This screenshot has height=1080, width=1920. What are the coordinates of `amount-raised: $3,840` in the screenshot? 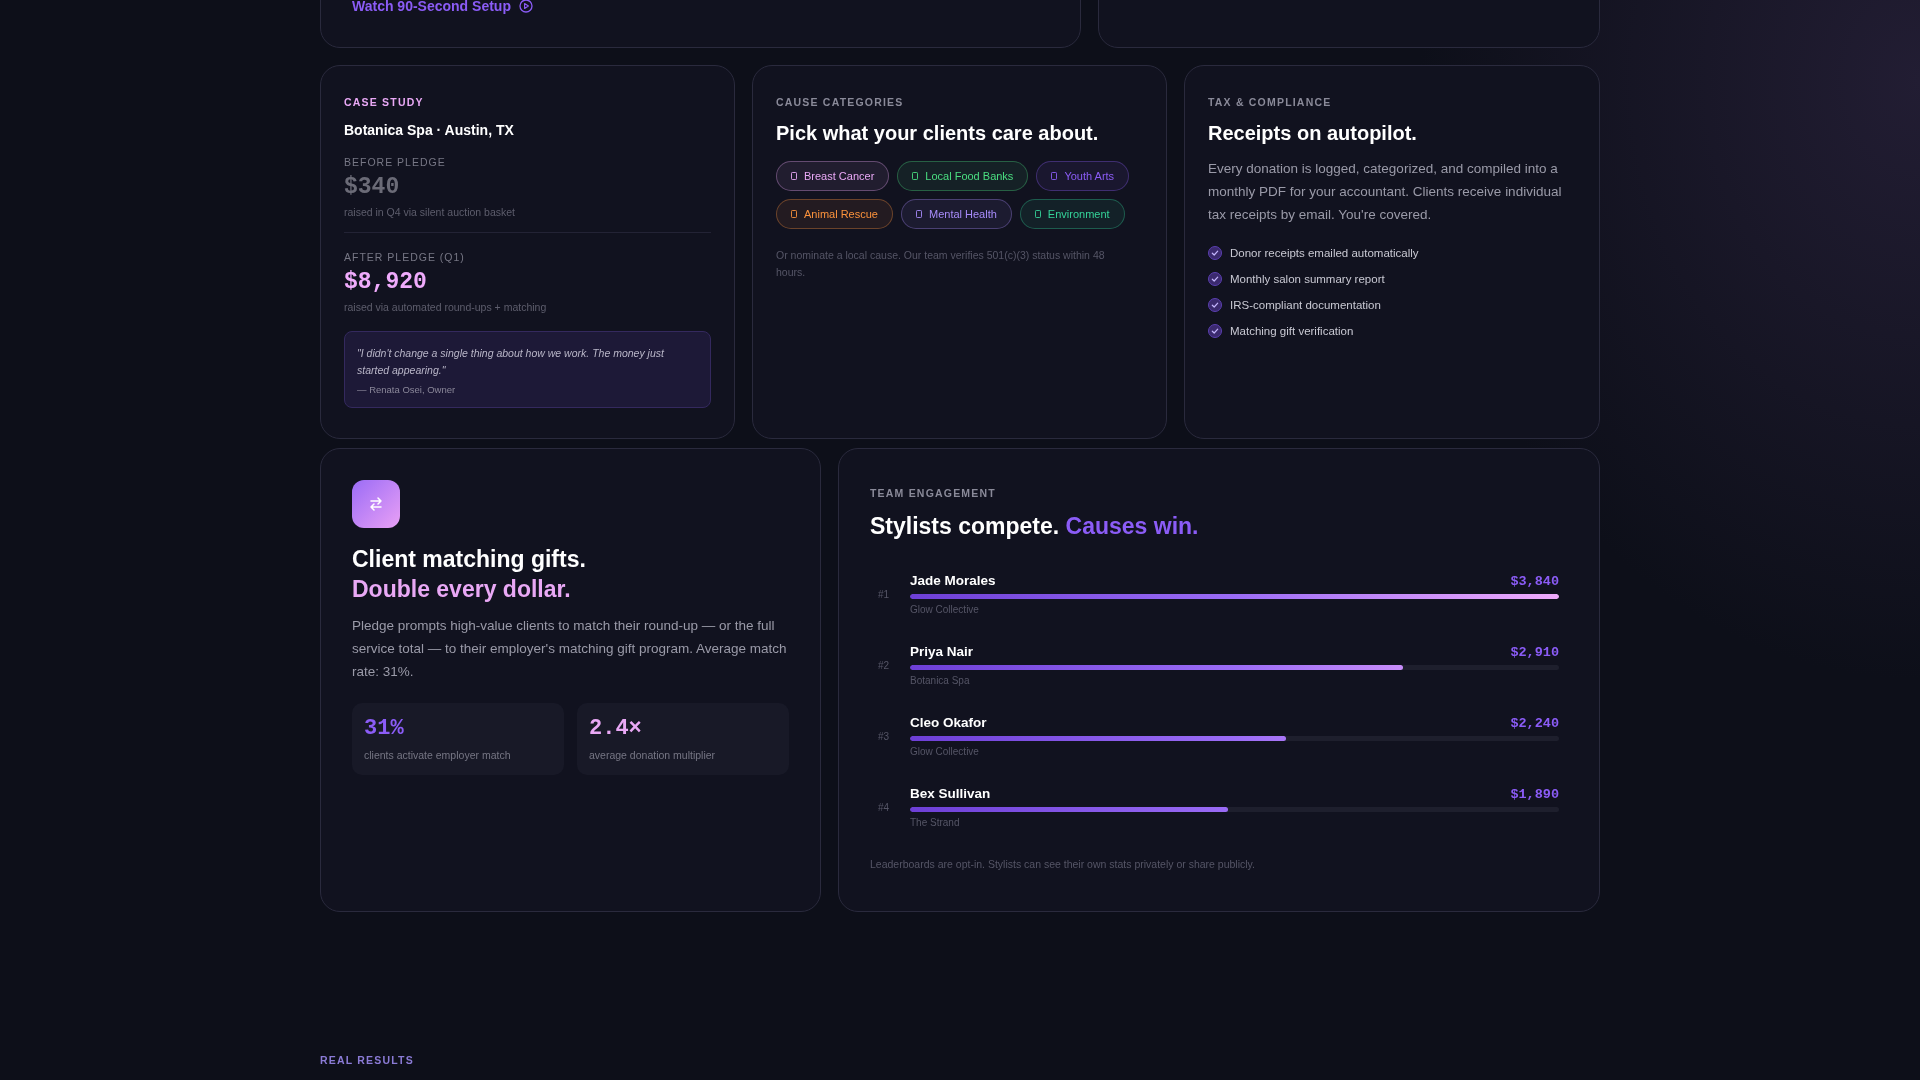 It's located at (1534, 581).